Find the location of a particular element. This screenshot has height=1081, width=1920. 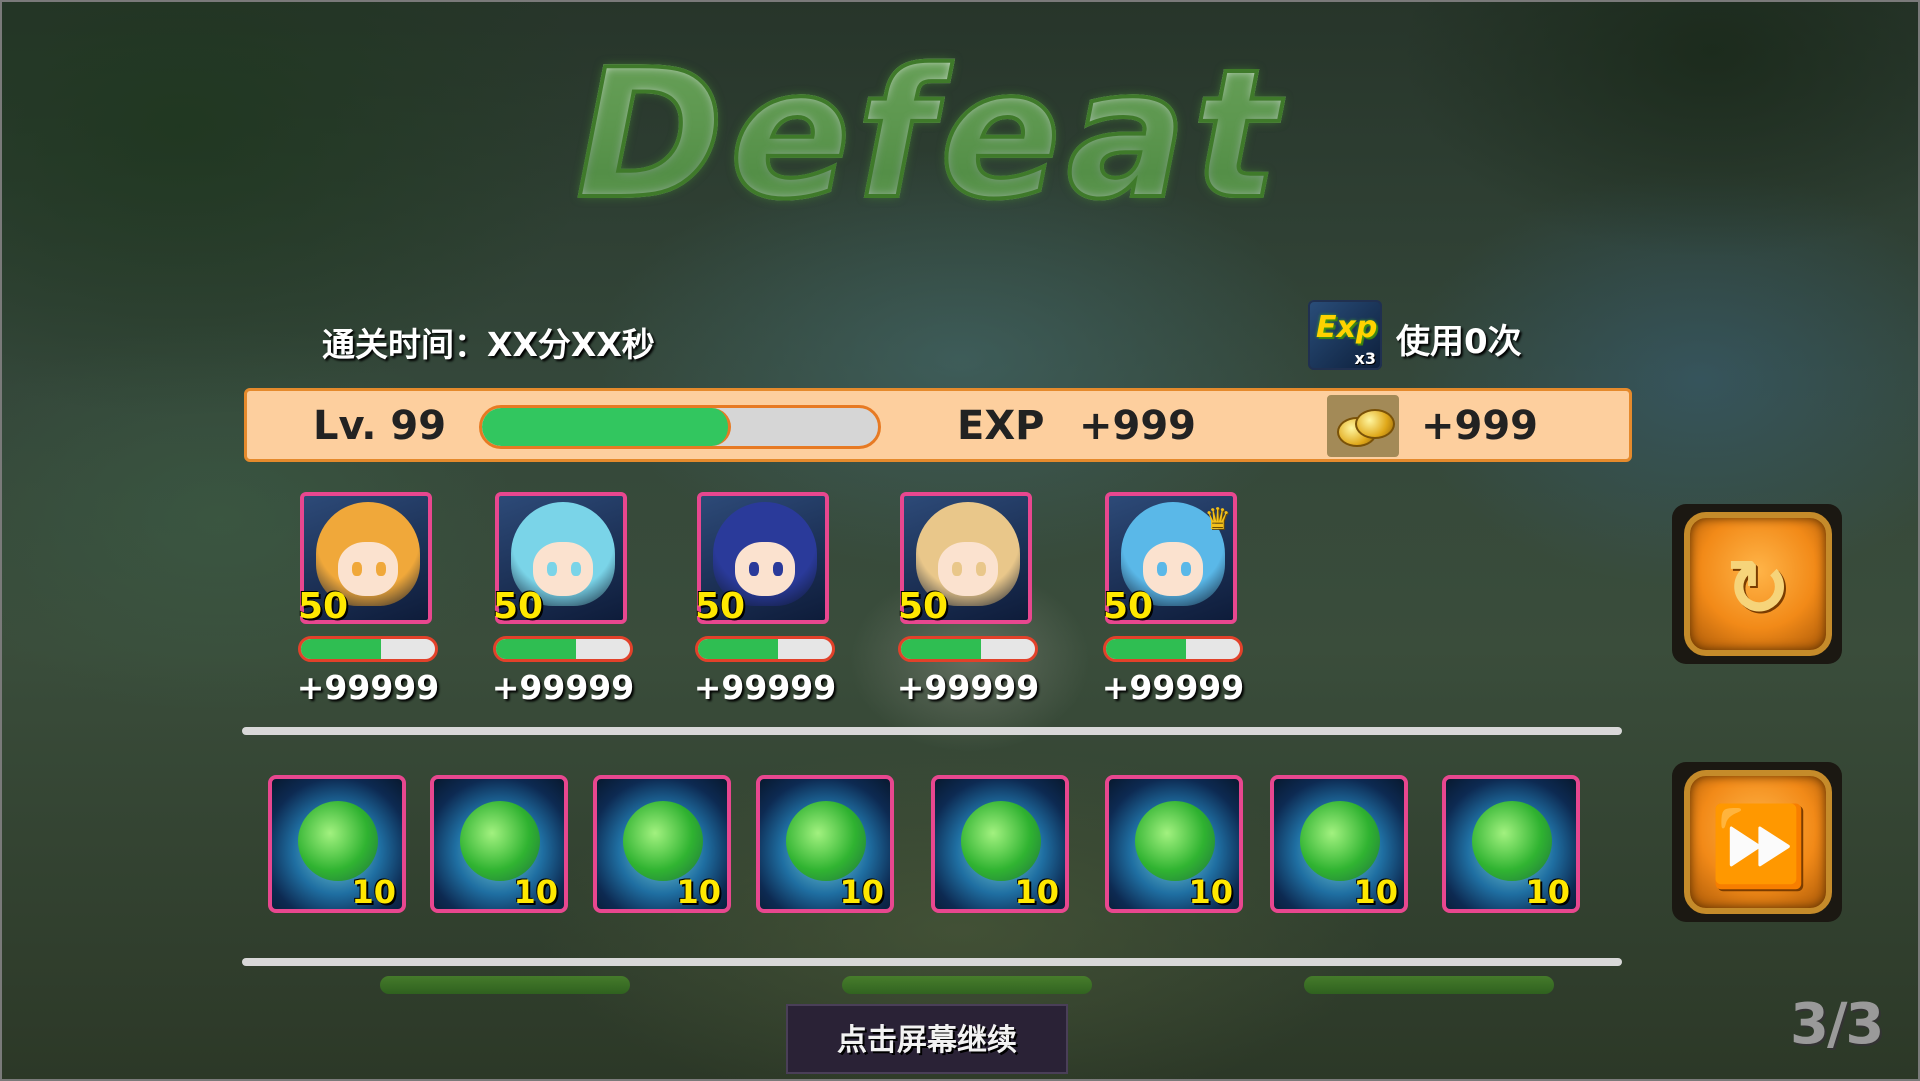

skip-button: ⏩ is located at coordinates (1757, 842).